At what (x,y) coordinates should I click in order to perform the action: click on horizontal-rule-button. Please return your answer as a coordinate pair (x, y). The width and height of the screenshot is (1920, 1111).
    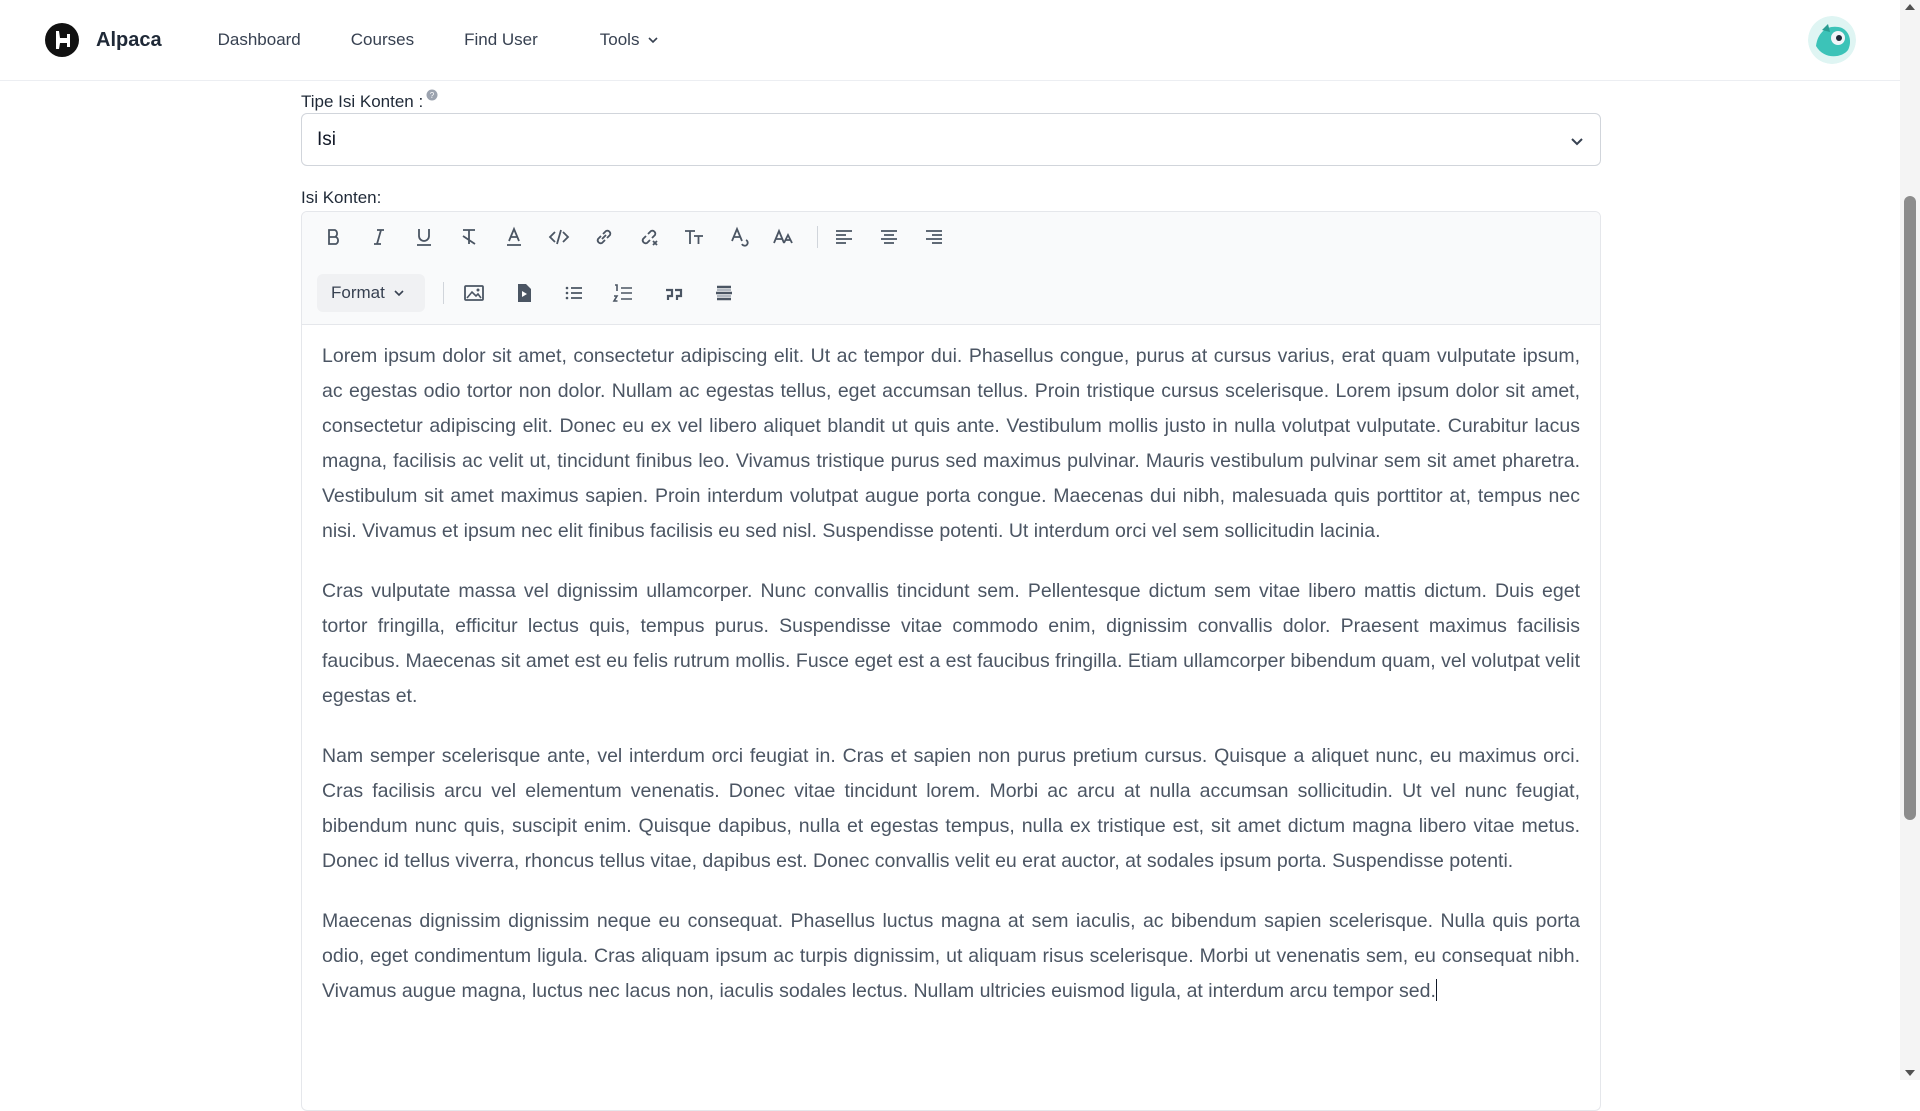
    Looking at the image, I should click on (724, 293).